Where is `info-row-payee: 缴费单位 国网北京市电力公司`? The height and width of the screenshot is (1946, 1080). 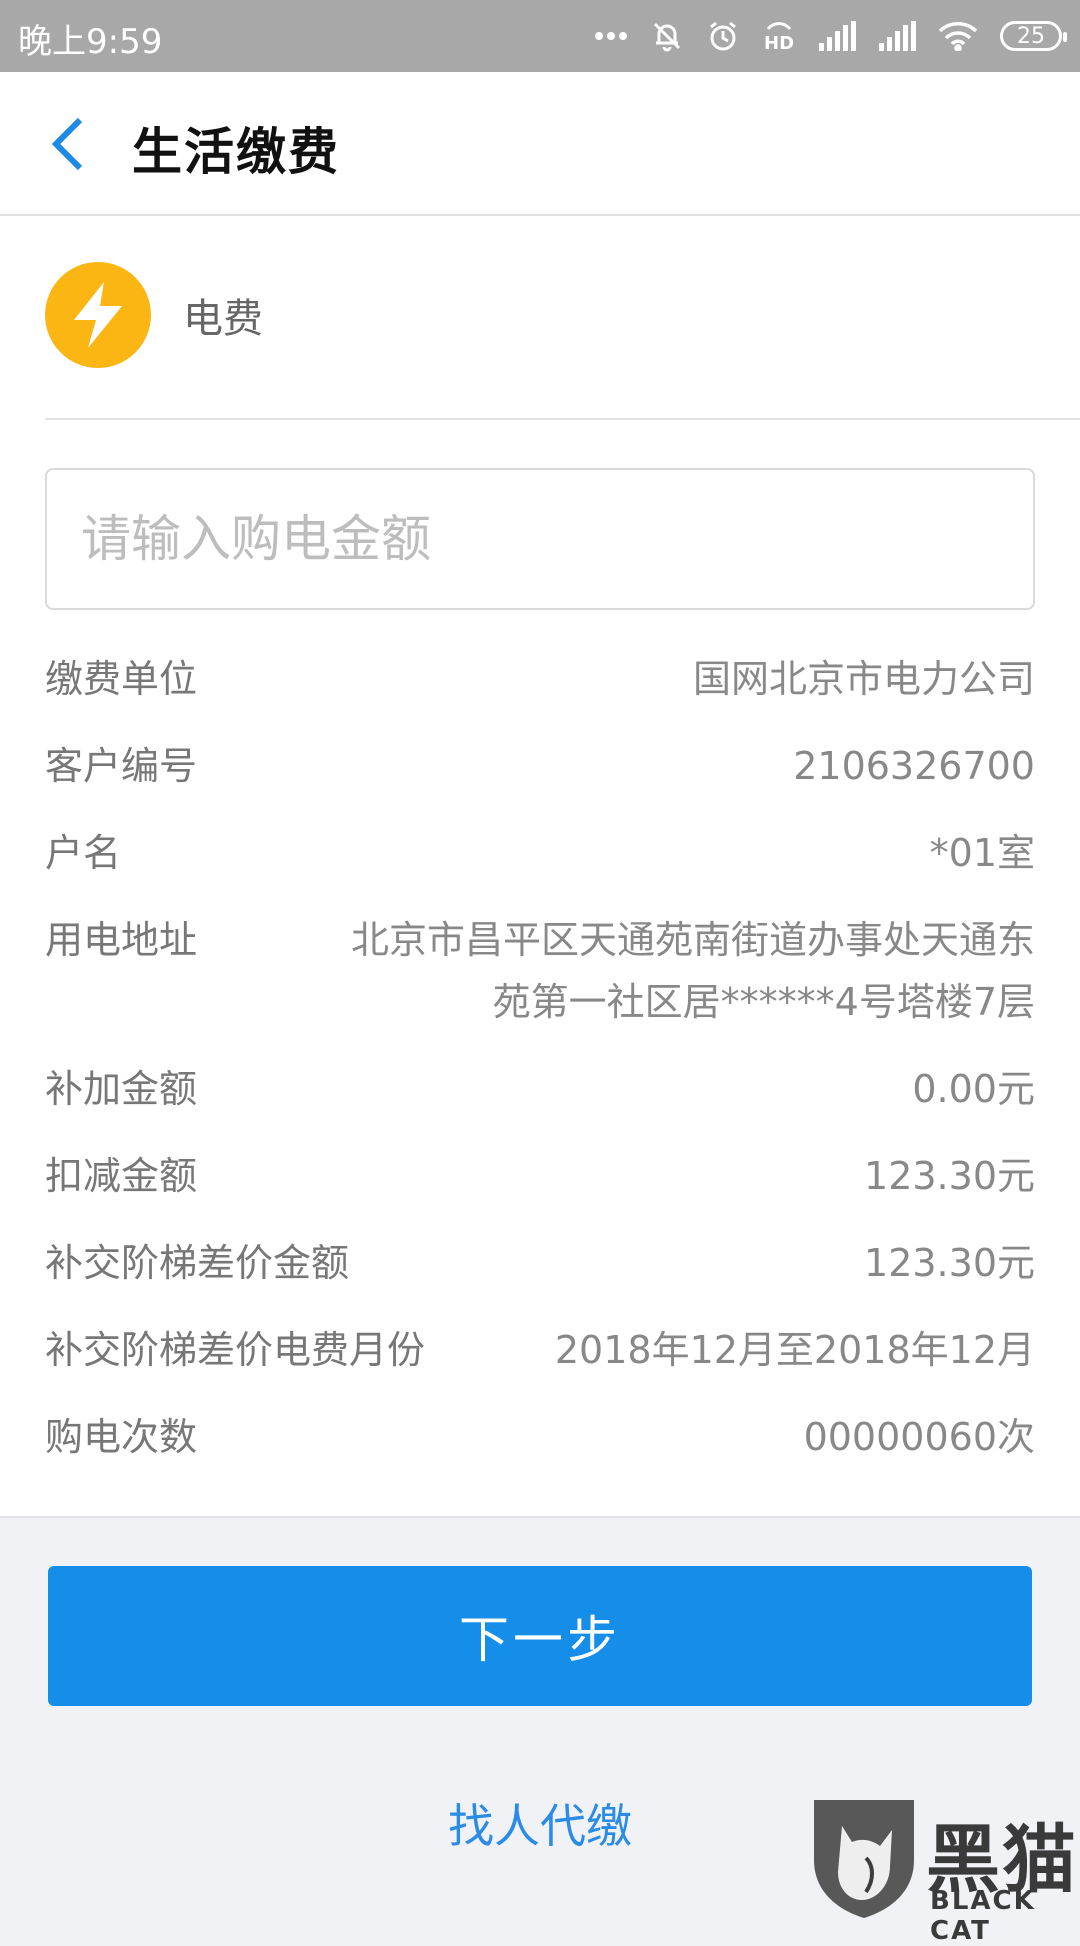 info-row-payee: 缴费单位 国网北京市电力公司 is located at coordinates (540, 679).